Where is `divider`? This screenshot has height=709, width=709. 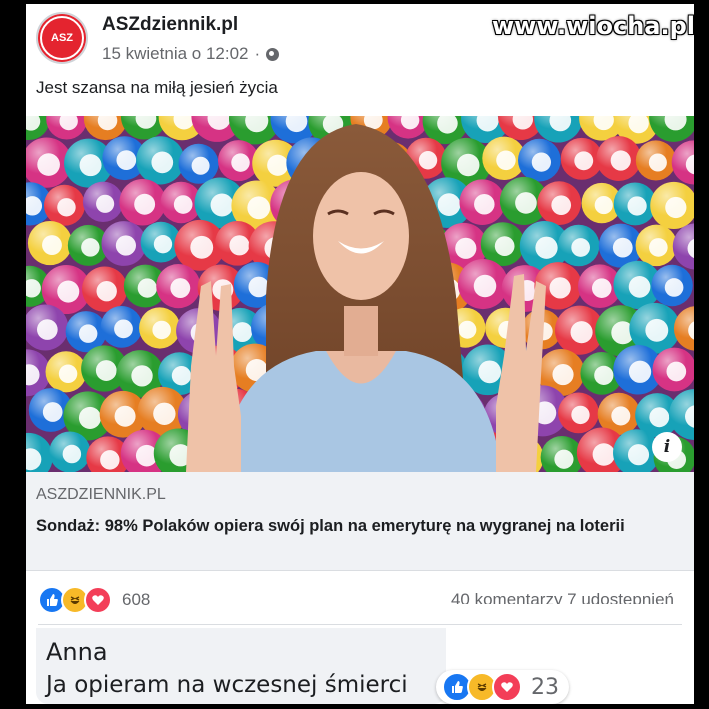 divider is located at coordinates (360, 624).